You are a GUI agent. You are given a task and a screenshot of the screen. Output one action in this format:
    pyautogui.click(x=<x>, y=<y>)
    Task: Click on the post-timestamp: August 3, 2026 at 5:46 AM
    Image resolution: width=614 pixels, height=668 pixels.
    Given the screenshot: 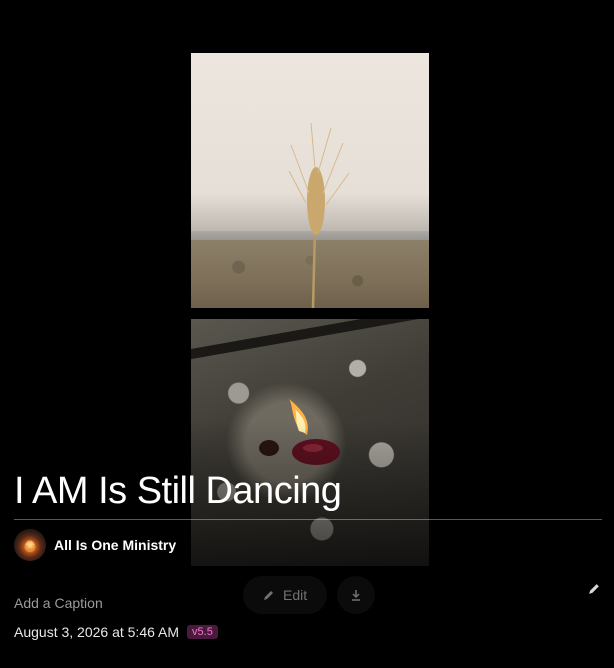 What is the action you would take?
    pyautogui.click(x=97, y=632)
    